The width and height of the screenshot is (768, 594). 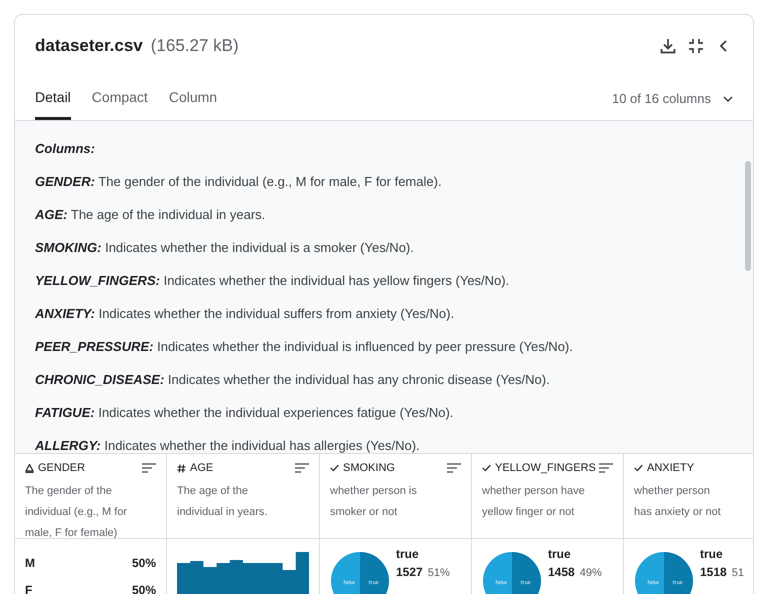 I want to click on category-label: M, so click(x=30, y=563).